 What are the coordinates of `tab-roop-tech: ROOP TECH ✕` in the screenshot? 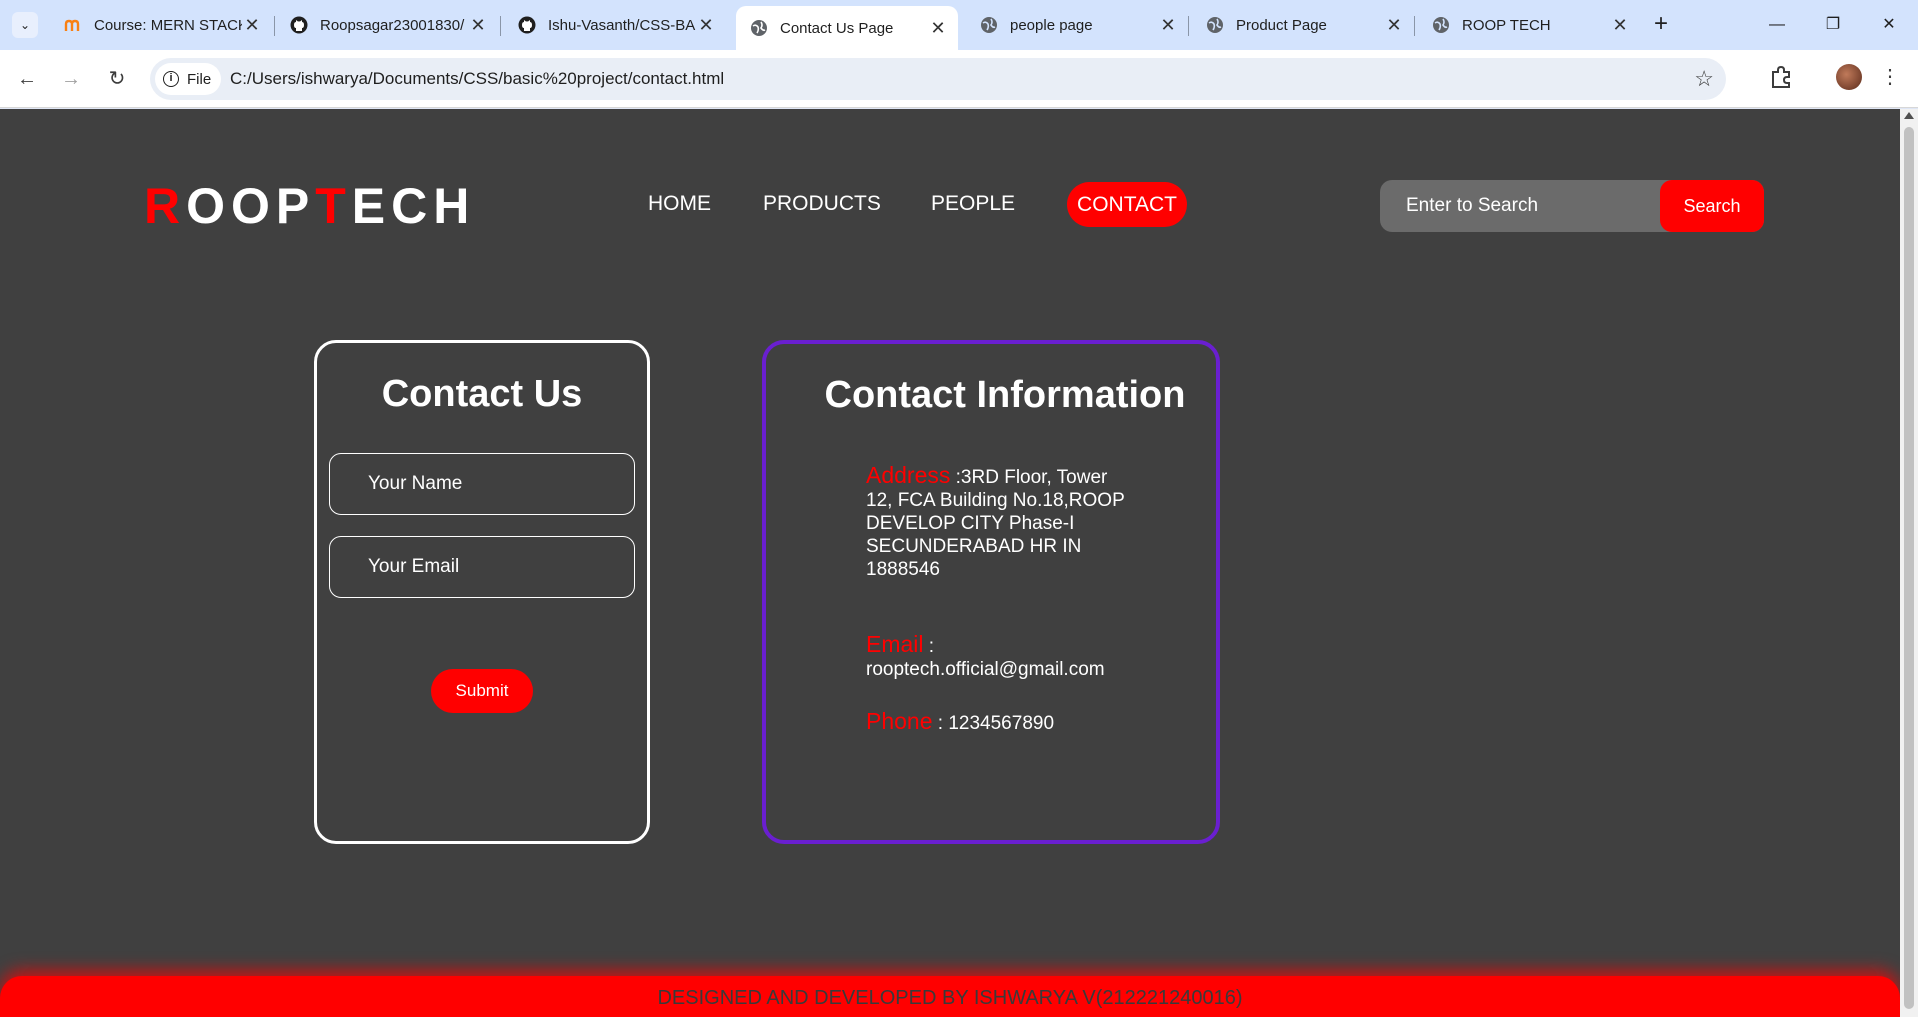 It's located at (1529, 25).